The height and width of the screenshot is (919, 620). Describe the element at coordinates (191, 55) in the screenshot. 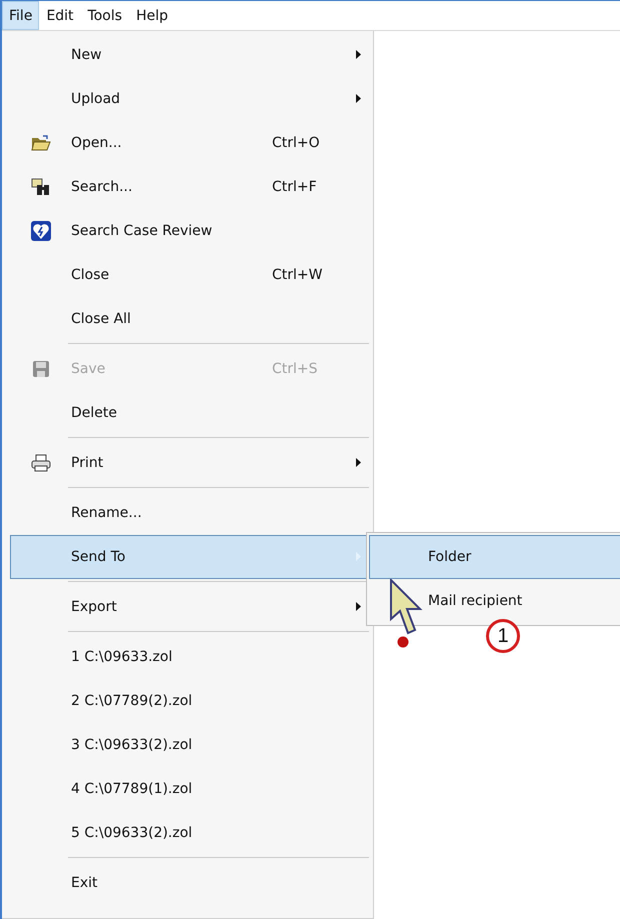

I see `menu-item: New` at that location.